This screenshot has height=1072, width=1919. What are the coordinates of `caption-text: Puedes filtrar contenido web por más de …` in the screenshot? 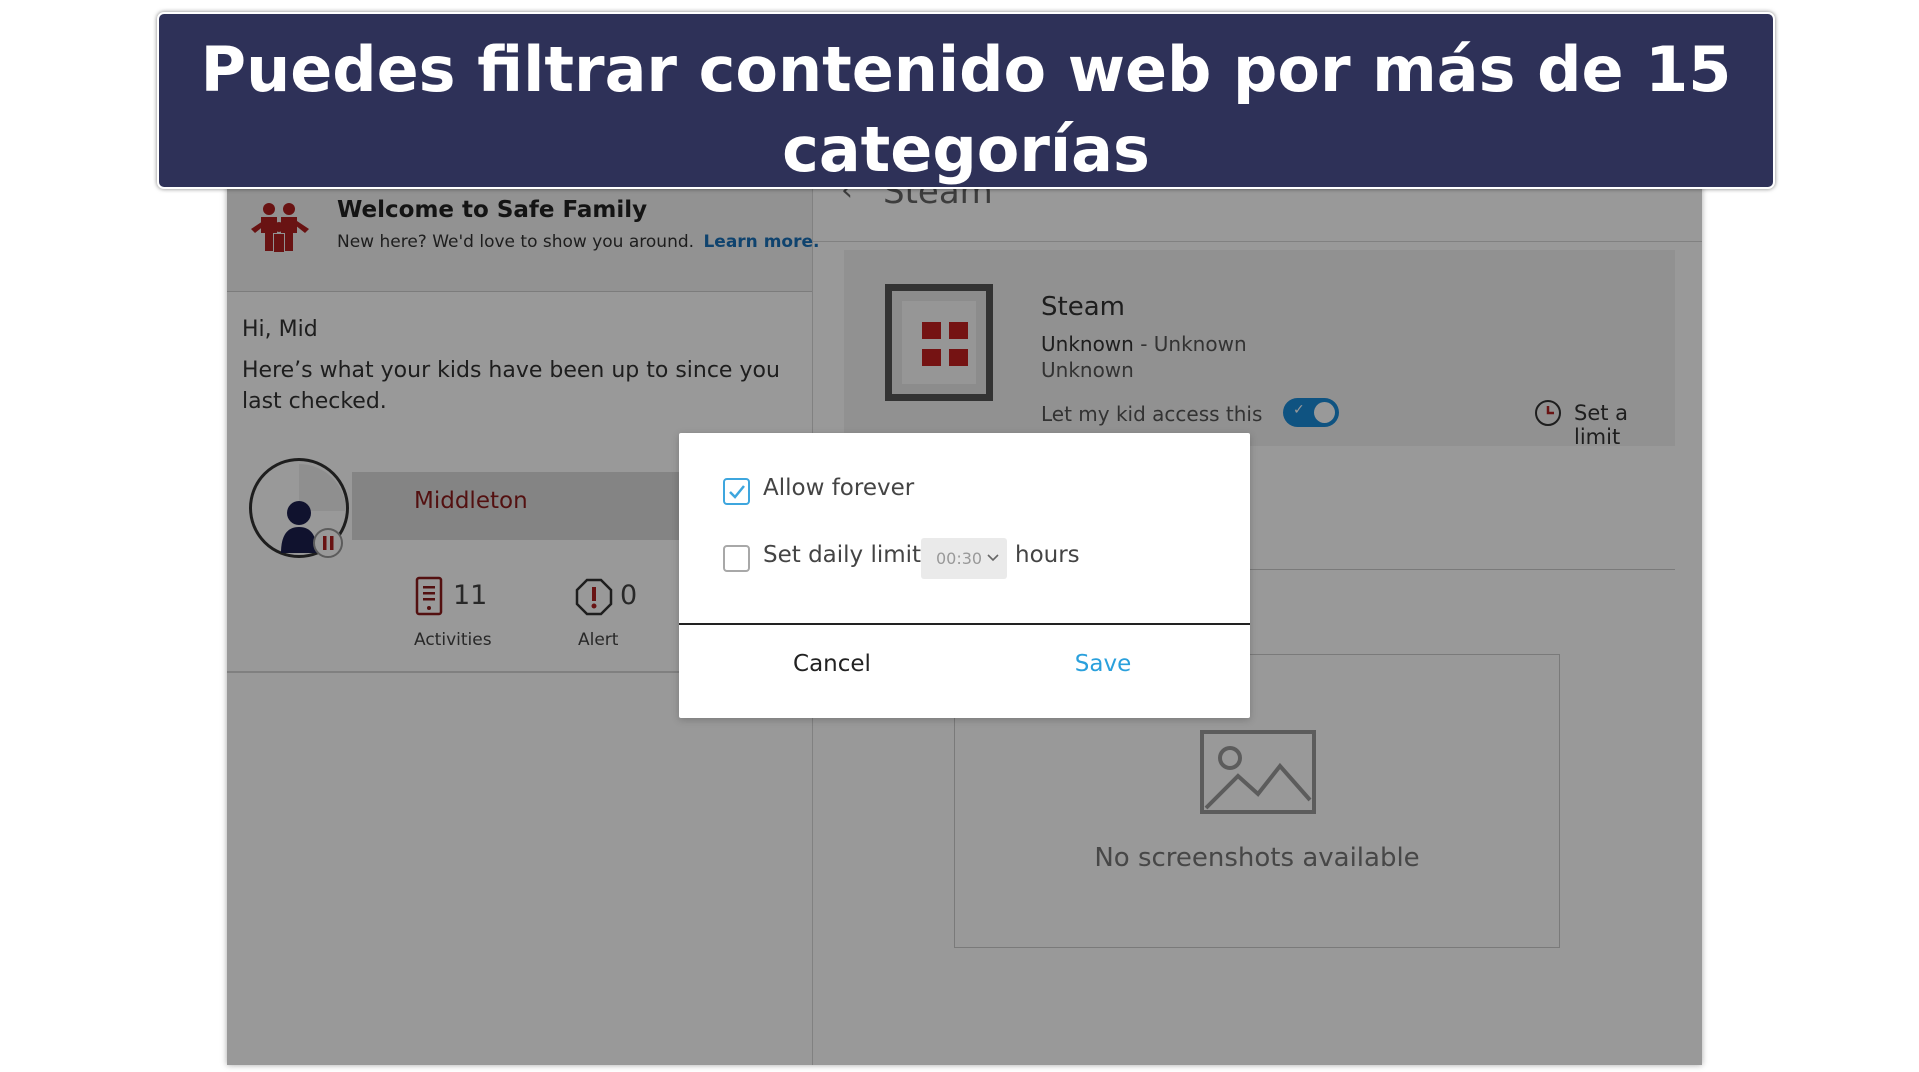 It's located at (966, 109).